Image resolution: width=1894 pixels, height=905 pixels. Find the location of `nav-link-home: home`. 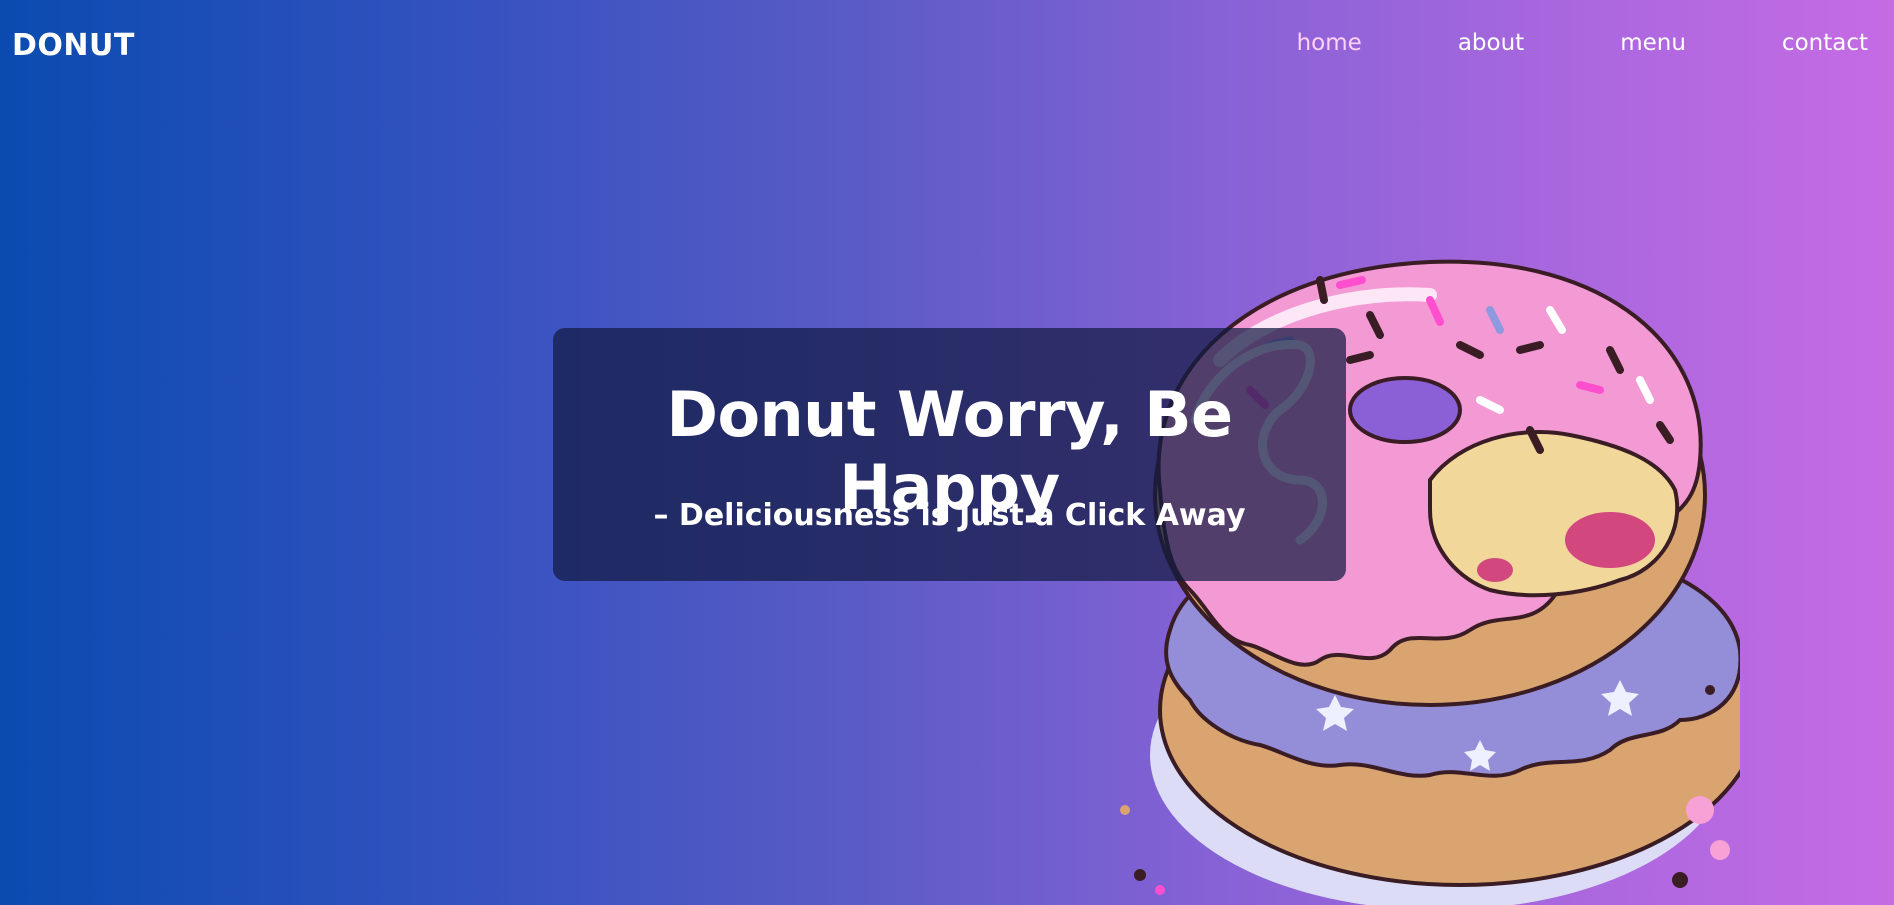

nav-link-home: home is located at coordinates (1329, 43).